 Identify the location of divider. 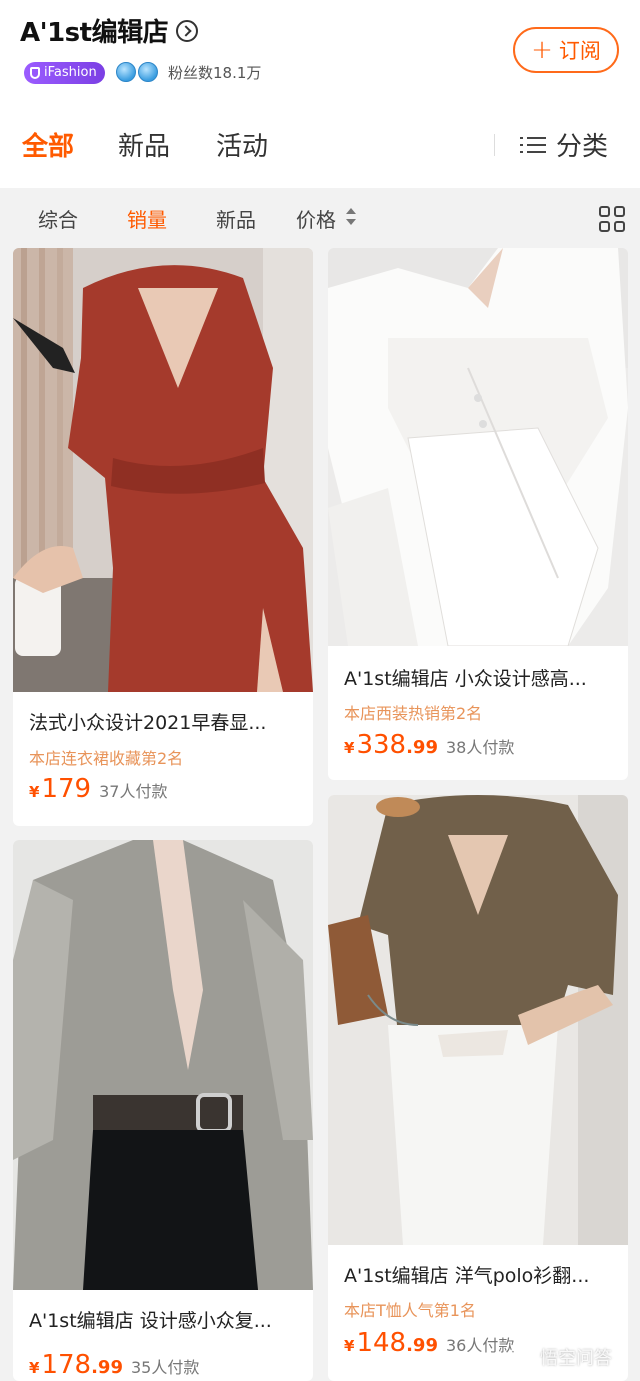
(494, 145).